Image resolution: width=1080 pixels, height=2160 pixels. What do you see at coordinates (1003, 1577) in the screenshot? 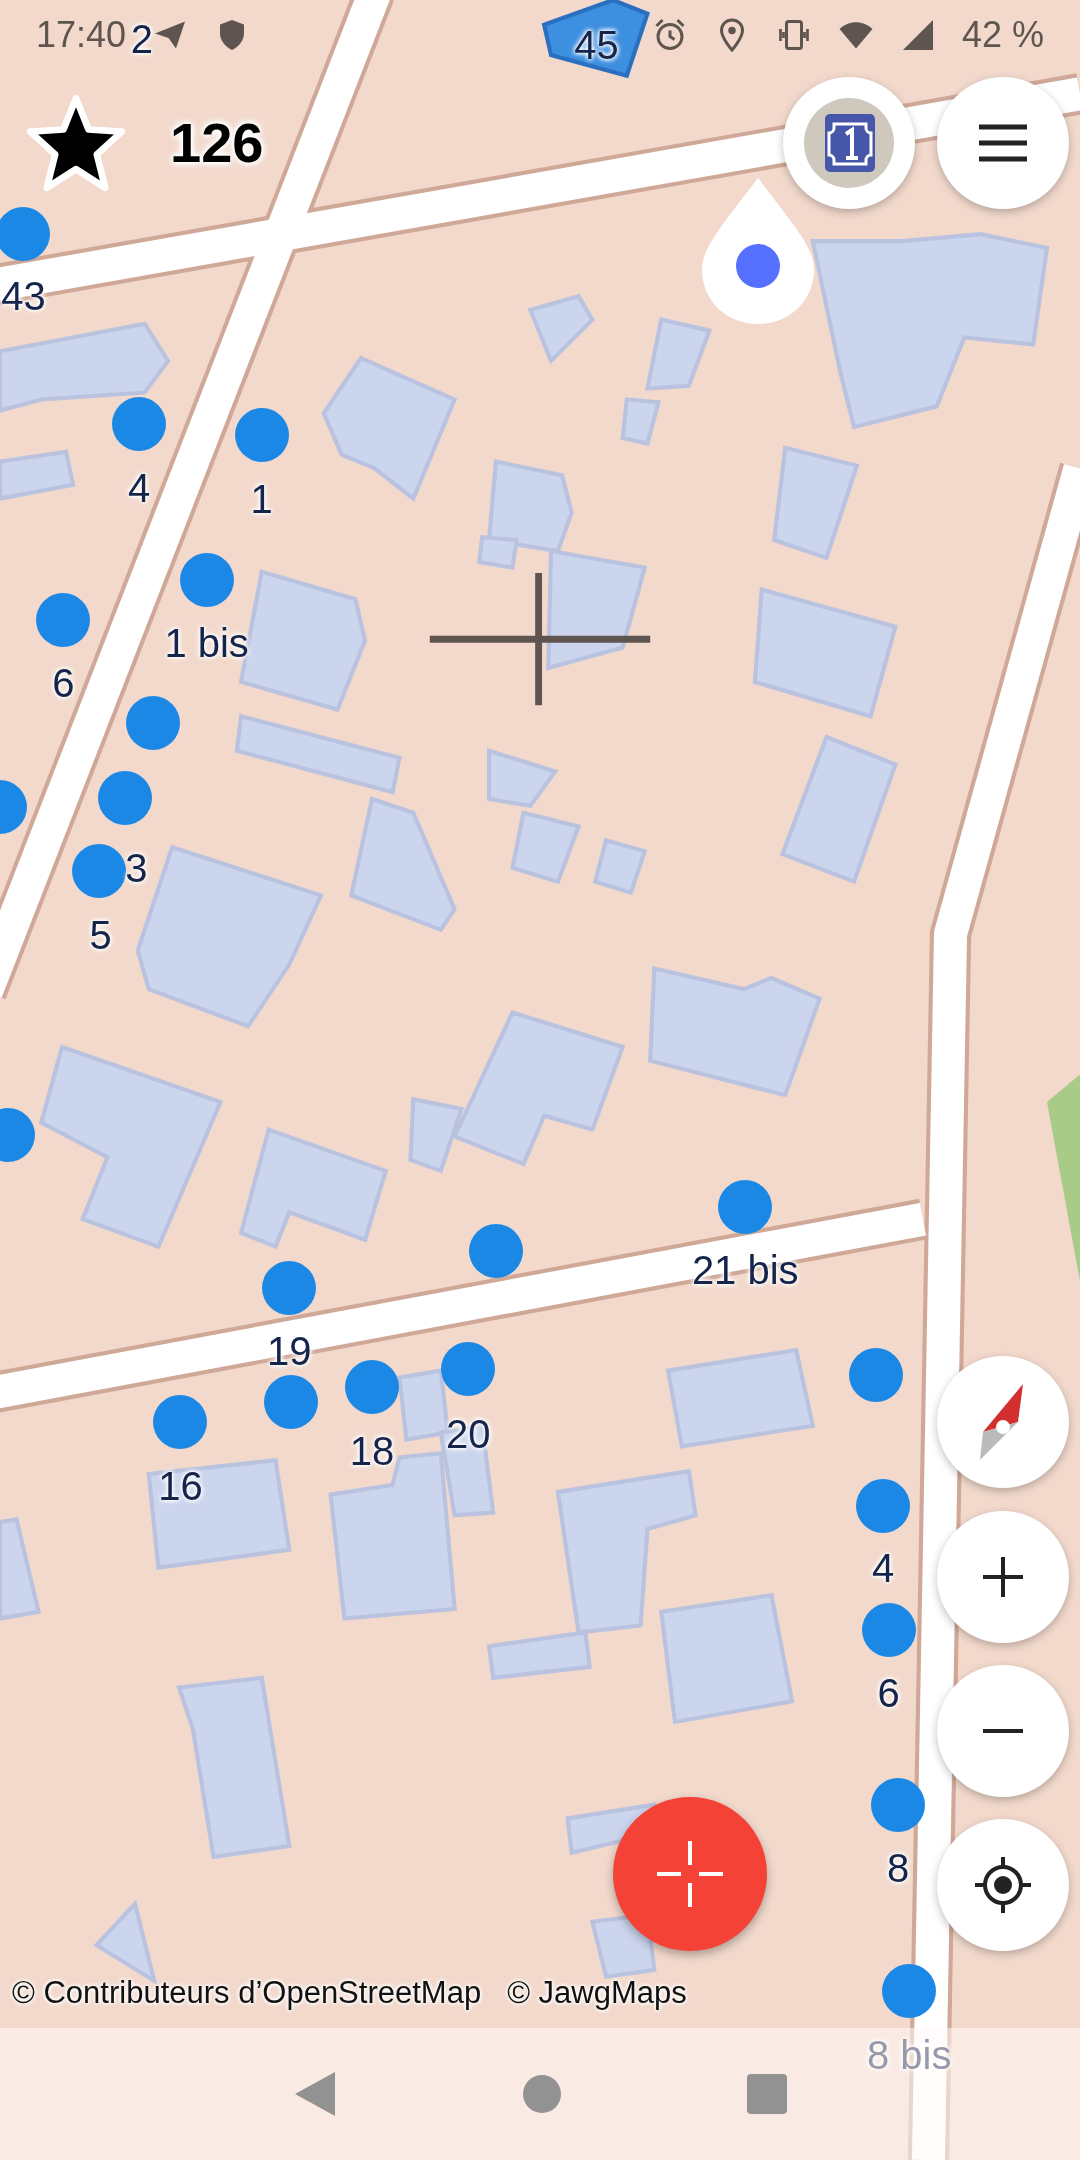
I see `plus-icon` at bounding box center [1003, 1577].